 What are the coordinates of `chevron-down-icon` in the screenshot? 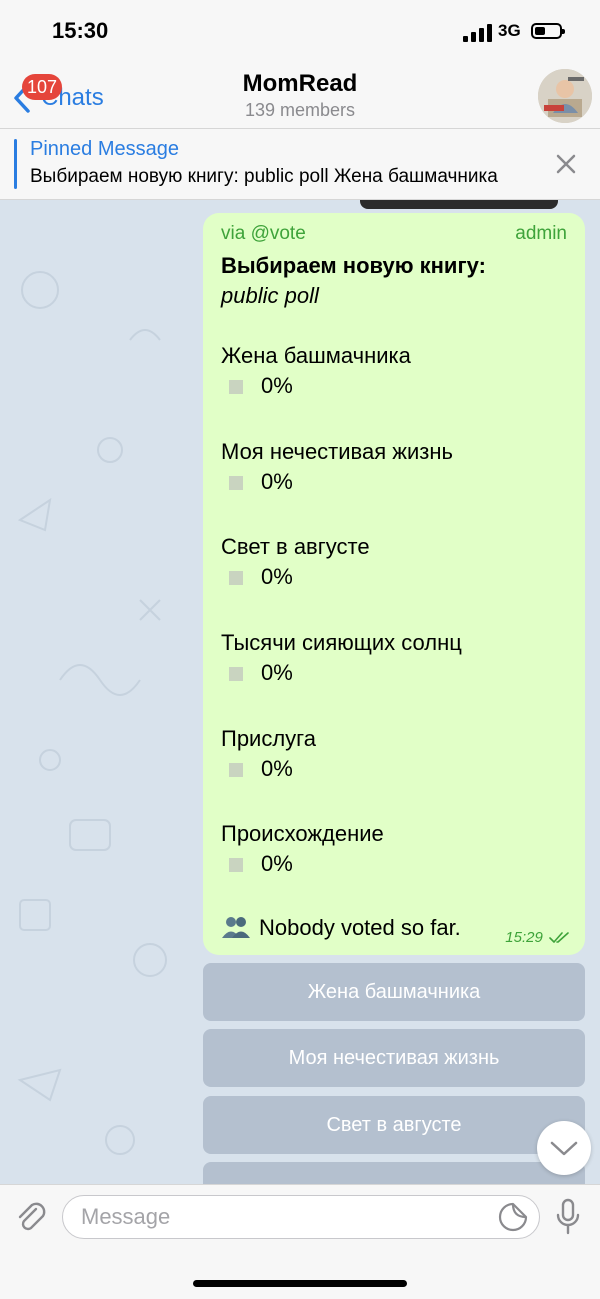 It's located at (564, 1148).